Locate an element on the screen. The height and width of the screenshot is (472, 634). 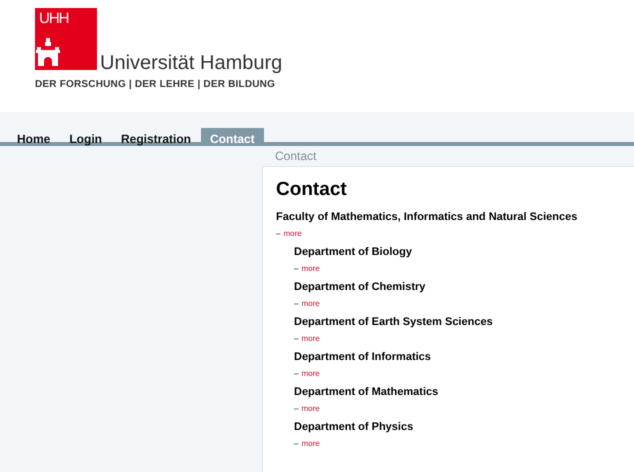
logo-text: UHH is located at coordinates (53, 18).